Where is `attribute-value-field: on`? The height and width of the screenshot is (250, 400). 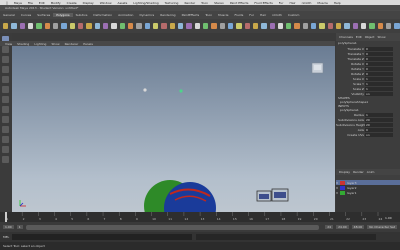
attribute-value-field: on is located at coordinates (379, 93).